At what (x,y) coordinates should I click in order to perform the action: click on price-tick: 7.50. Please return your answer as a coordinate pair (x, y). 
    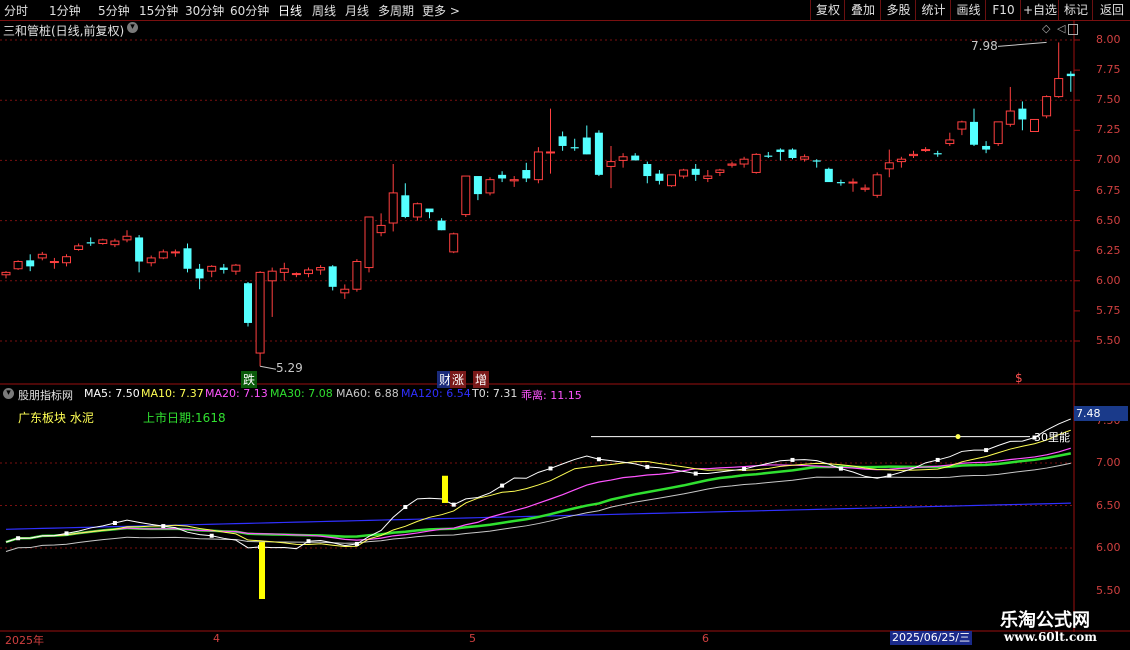
    Looking at the image, I should click on (1108, 100).